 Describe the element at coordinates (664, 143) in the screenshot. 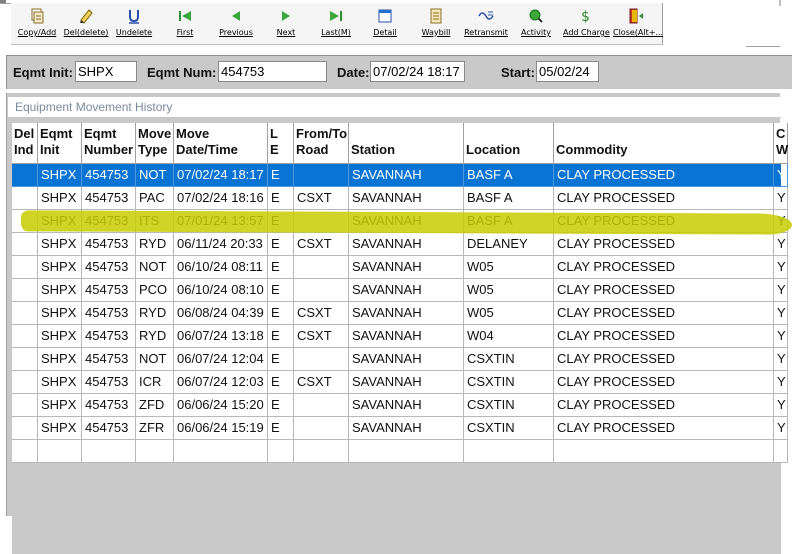

I see `column-header-commodity: Commodity` at that location.